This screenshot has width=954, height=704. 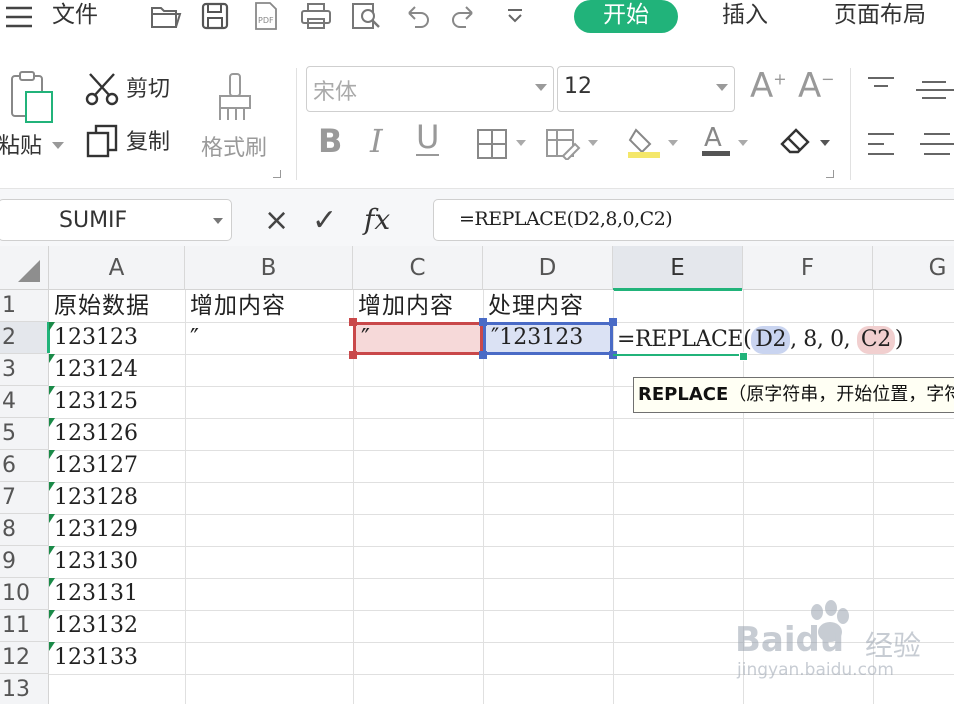 I want to click on column-header-e: E, so click(x=678, y=268).